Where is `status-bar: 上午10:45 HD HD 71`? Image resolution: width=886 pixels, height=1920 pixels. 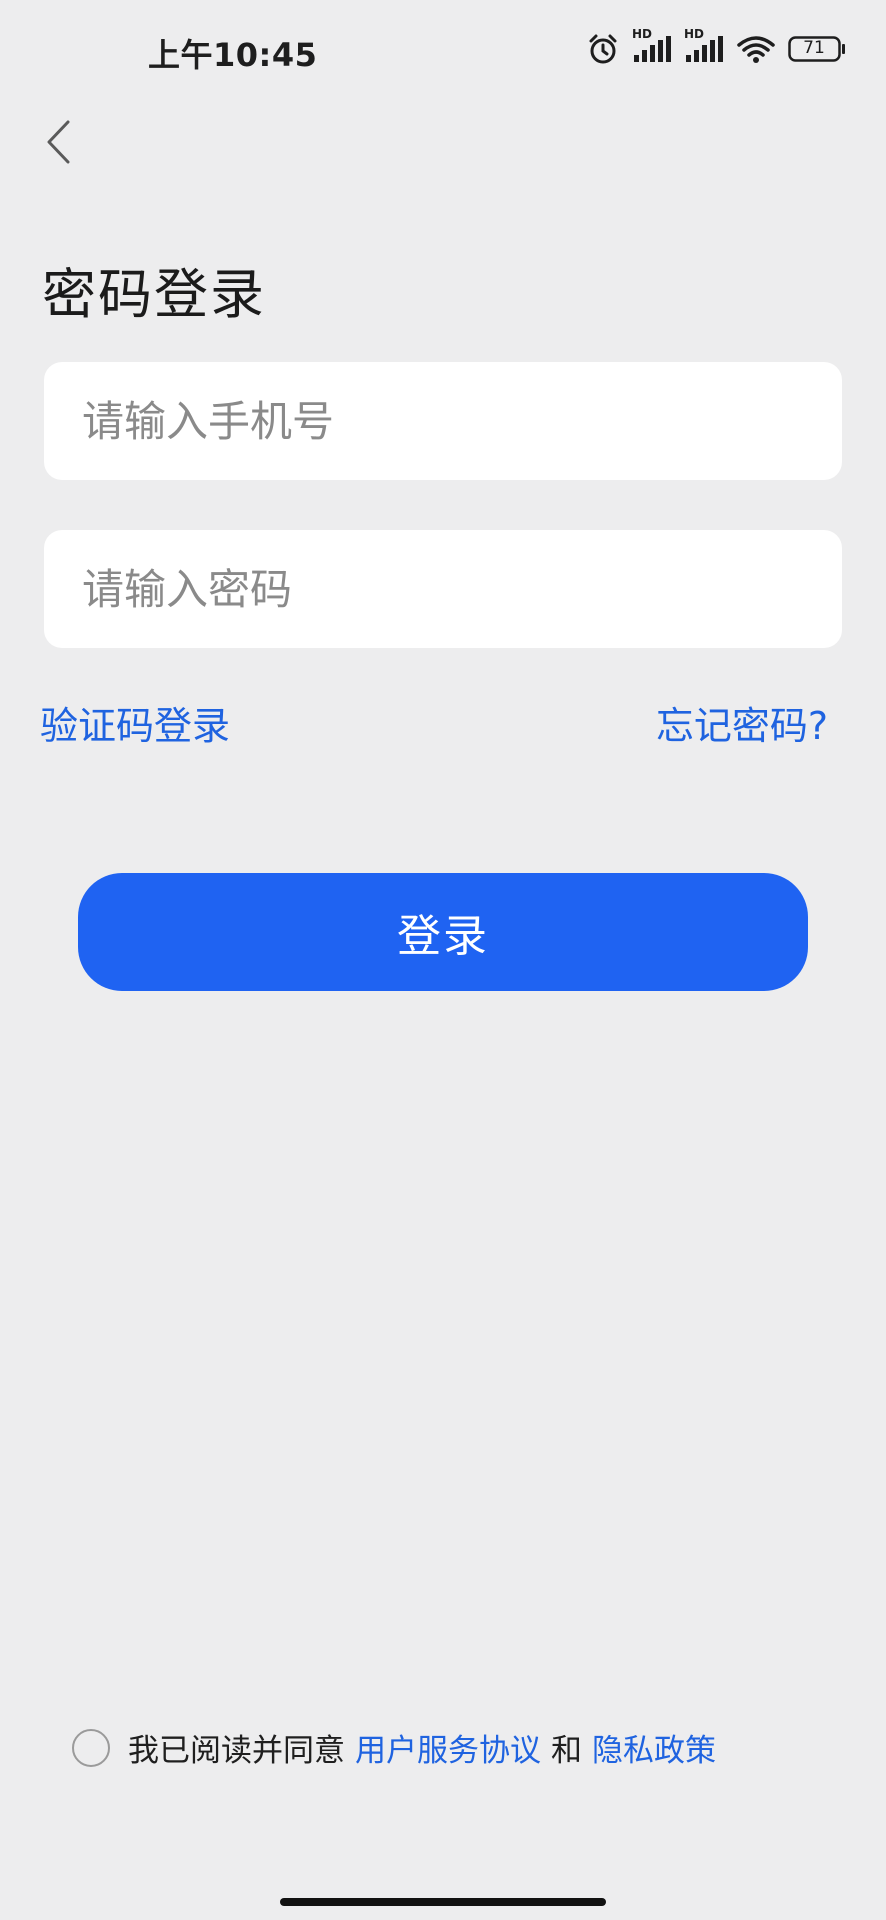
status-bar: 上午10:45 HD HD 71 is located at coordinates (443, 50).